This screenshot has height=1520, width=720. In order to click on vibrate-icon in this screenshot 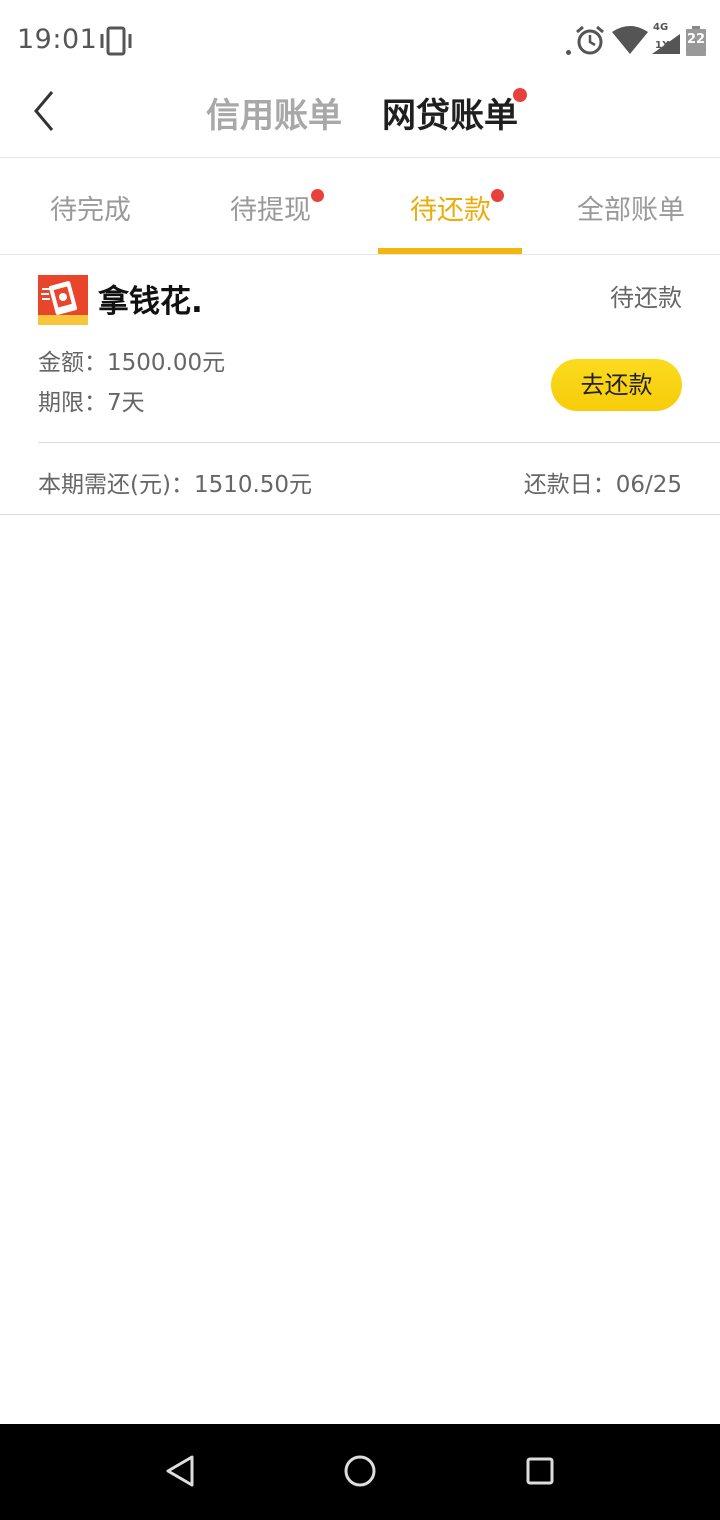, I will do `click(116, 41)`.